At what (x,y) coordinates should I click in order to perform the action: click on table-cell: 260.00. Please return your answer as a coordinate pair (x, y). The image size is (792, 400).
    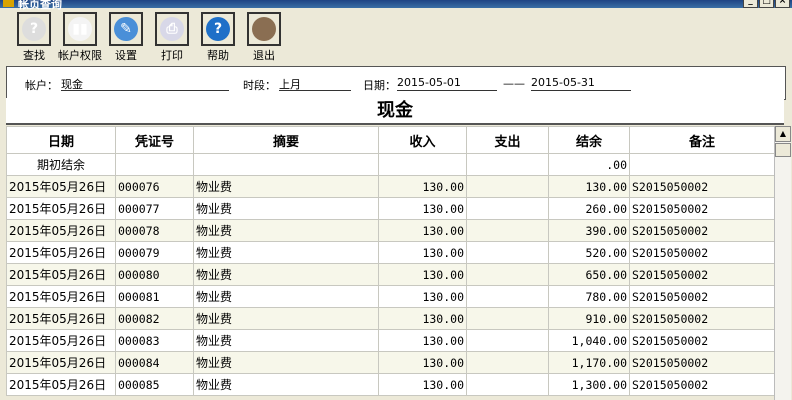
    Looking at the image, I should click on (589, 208).